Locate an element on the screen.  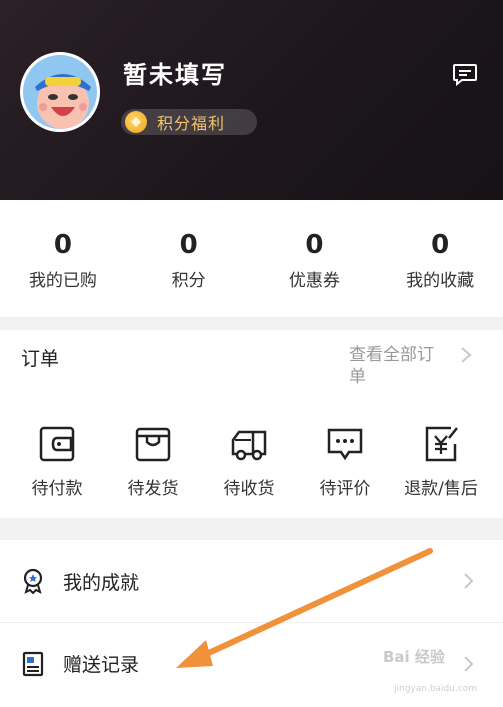
avatar is located at coordinates (60, 92).